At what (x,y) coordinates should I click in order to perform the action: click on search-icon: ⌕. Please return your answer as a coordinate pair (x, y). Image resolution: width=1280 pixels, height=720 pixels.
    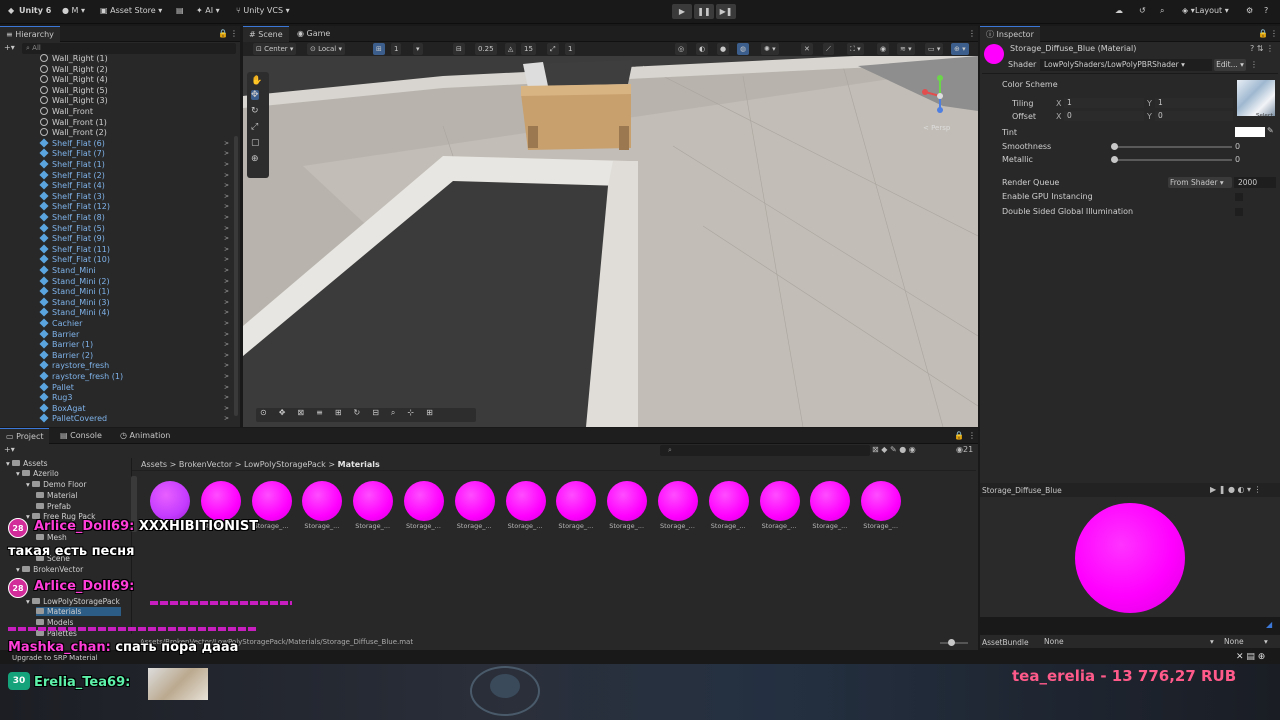
    Looking at the image, I should click on (1162, 11).